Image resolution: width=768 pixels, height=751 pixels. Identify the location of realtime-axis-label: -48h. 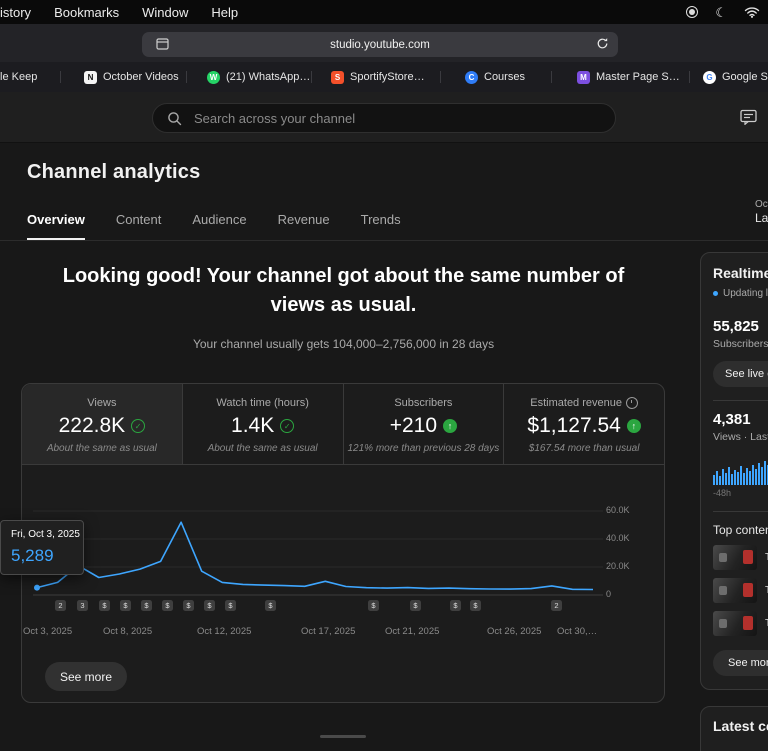
(722, 493).